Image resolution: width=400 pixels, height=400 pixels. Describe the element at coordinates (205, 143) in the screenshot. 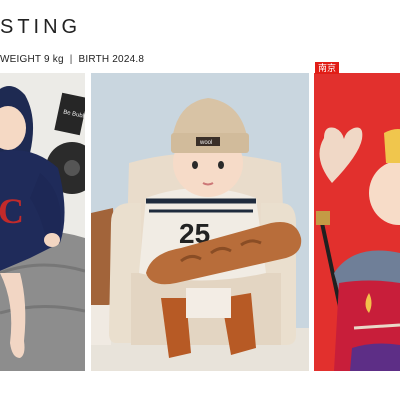

I see `hat-tag: wool` at that location.